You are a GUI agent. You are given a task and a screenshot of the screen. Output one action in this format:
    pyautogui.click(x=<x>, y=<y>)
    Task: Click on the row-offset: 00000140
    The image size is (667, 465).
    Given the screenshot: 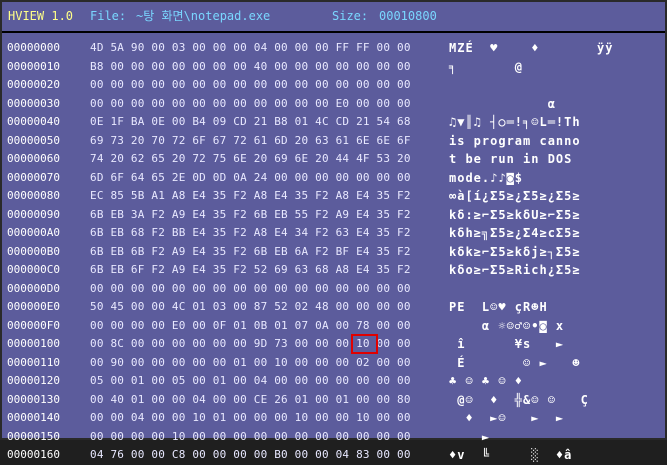 What is the action you would take?
    pyautogui.click(x=33, y=417)
    